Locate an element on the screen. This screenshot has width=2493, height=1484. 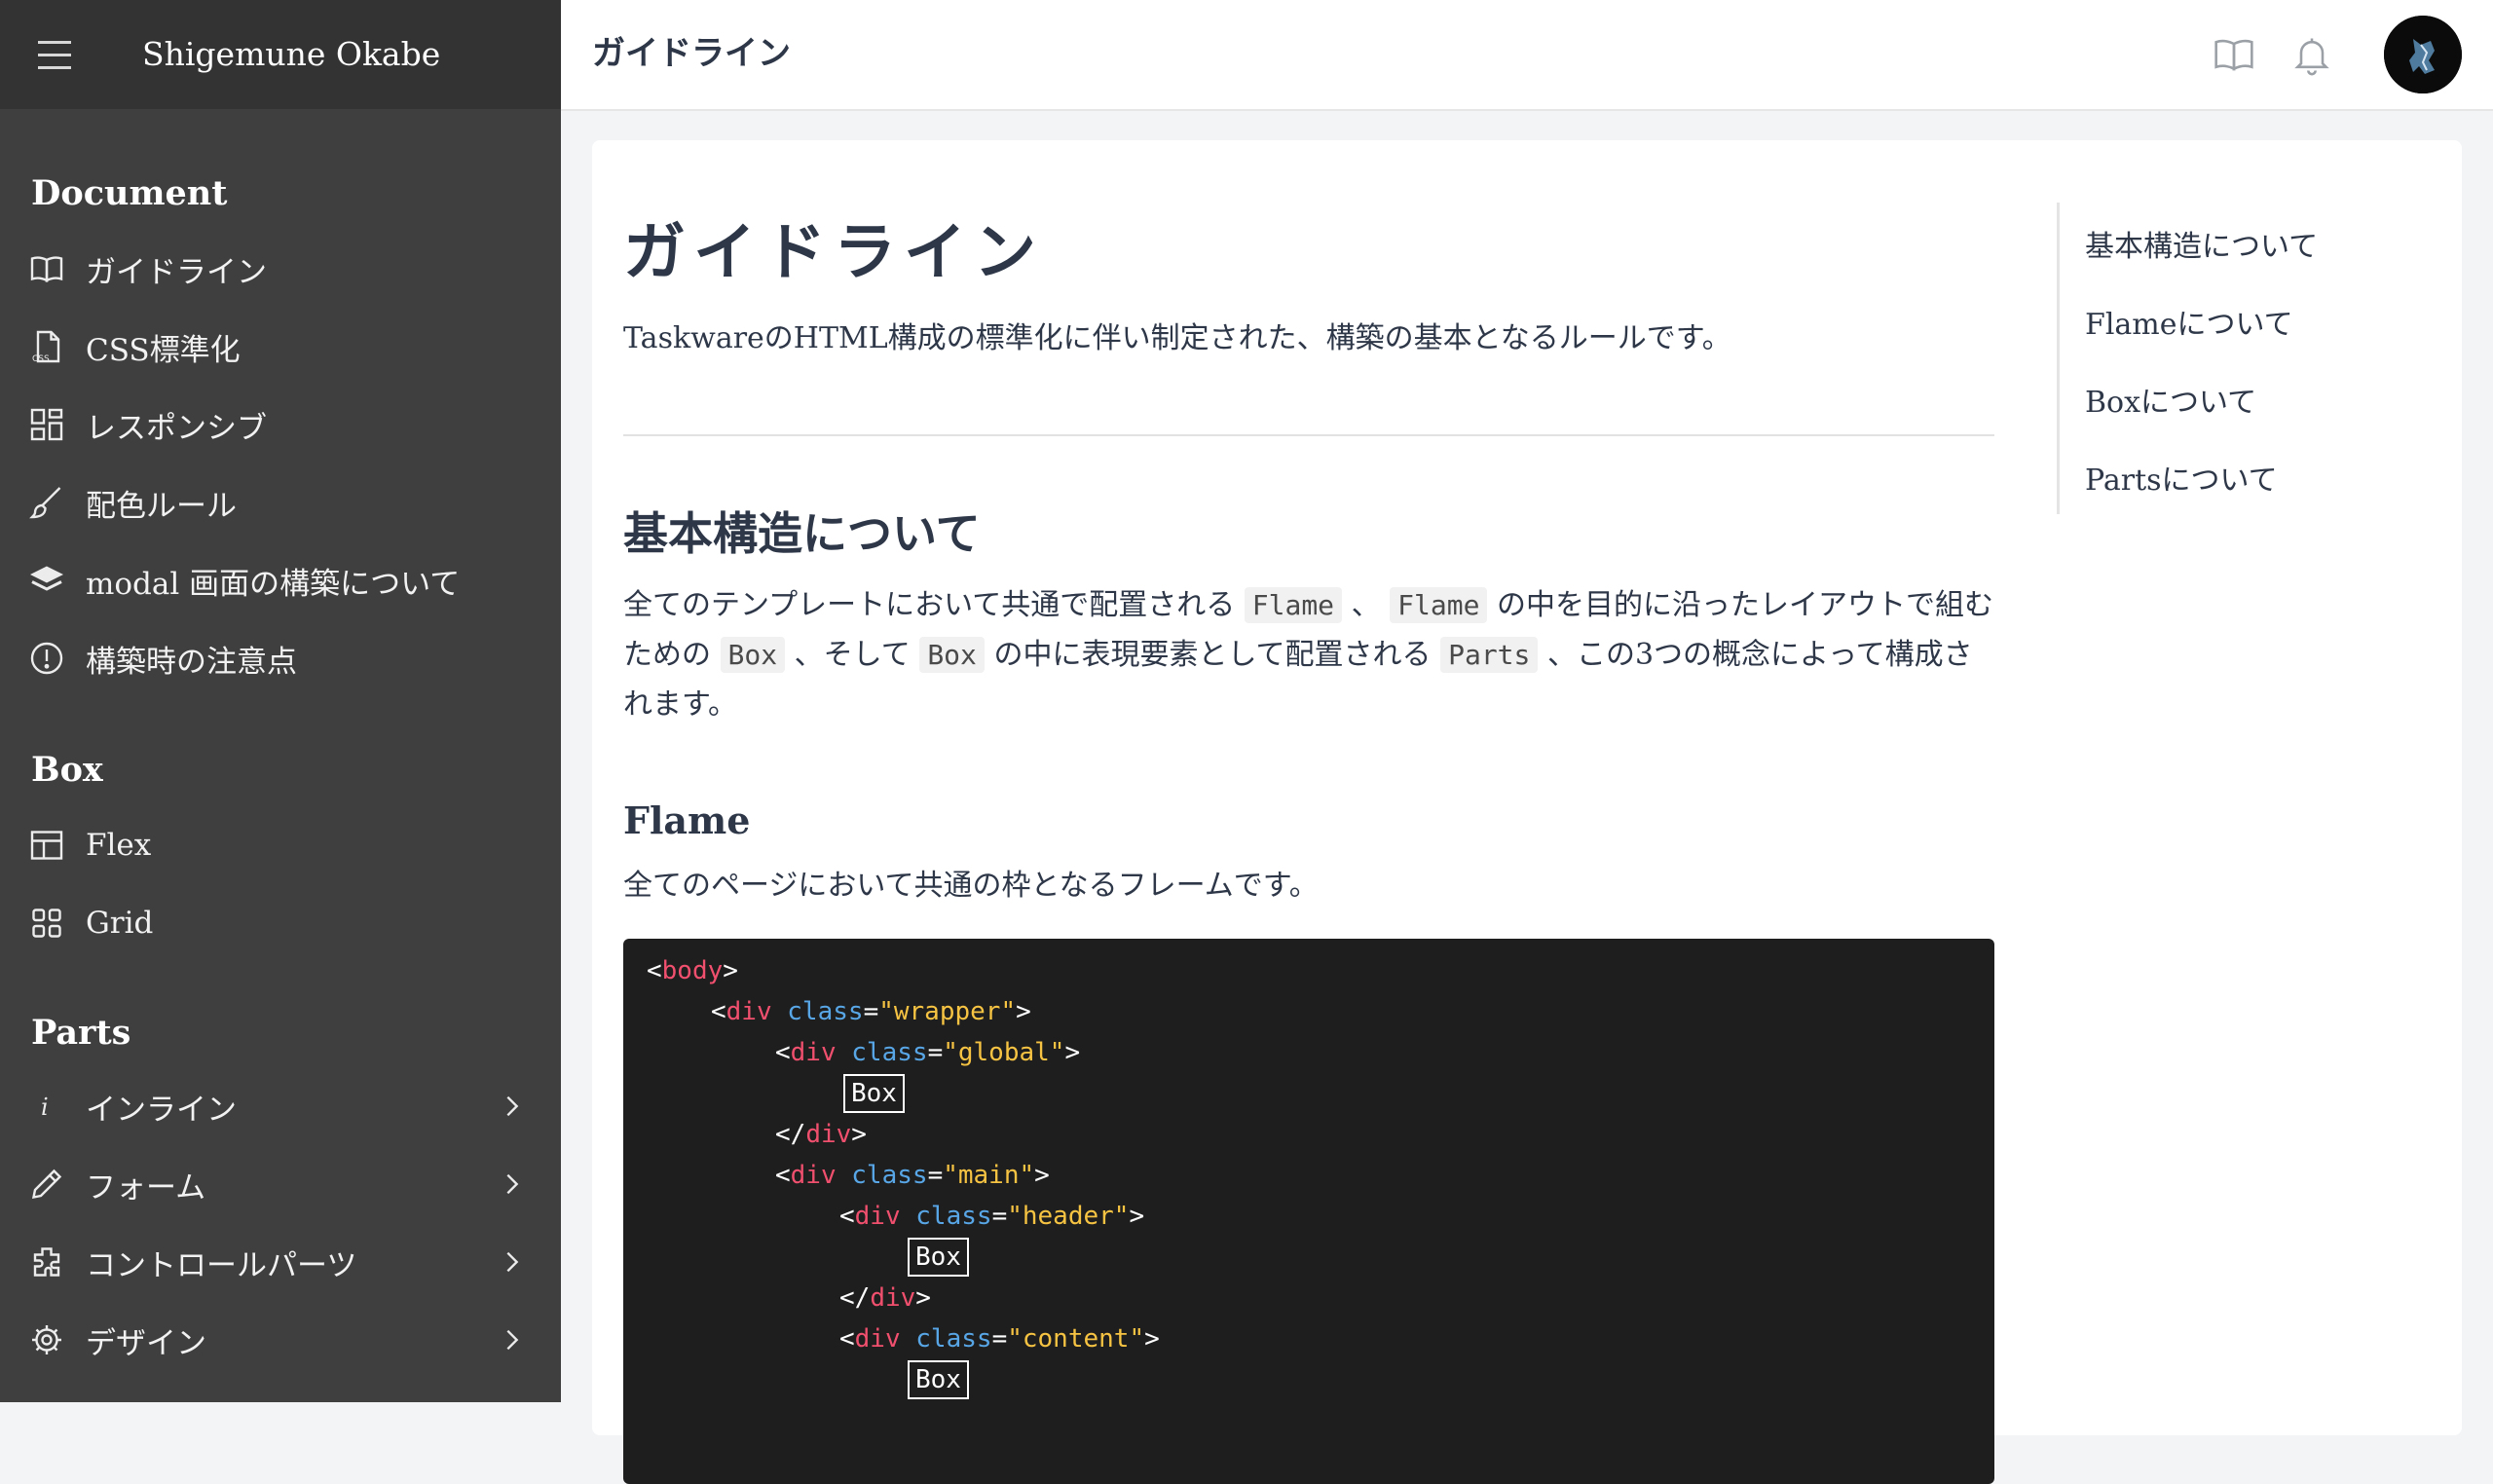
notification-bell-icon is located at coordinates (2312, 54).